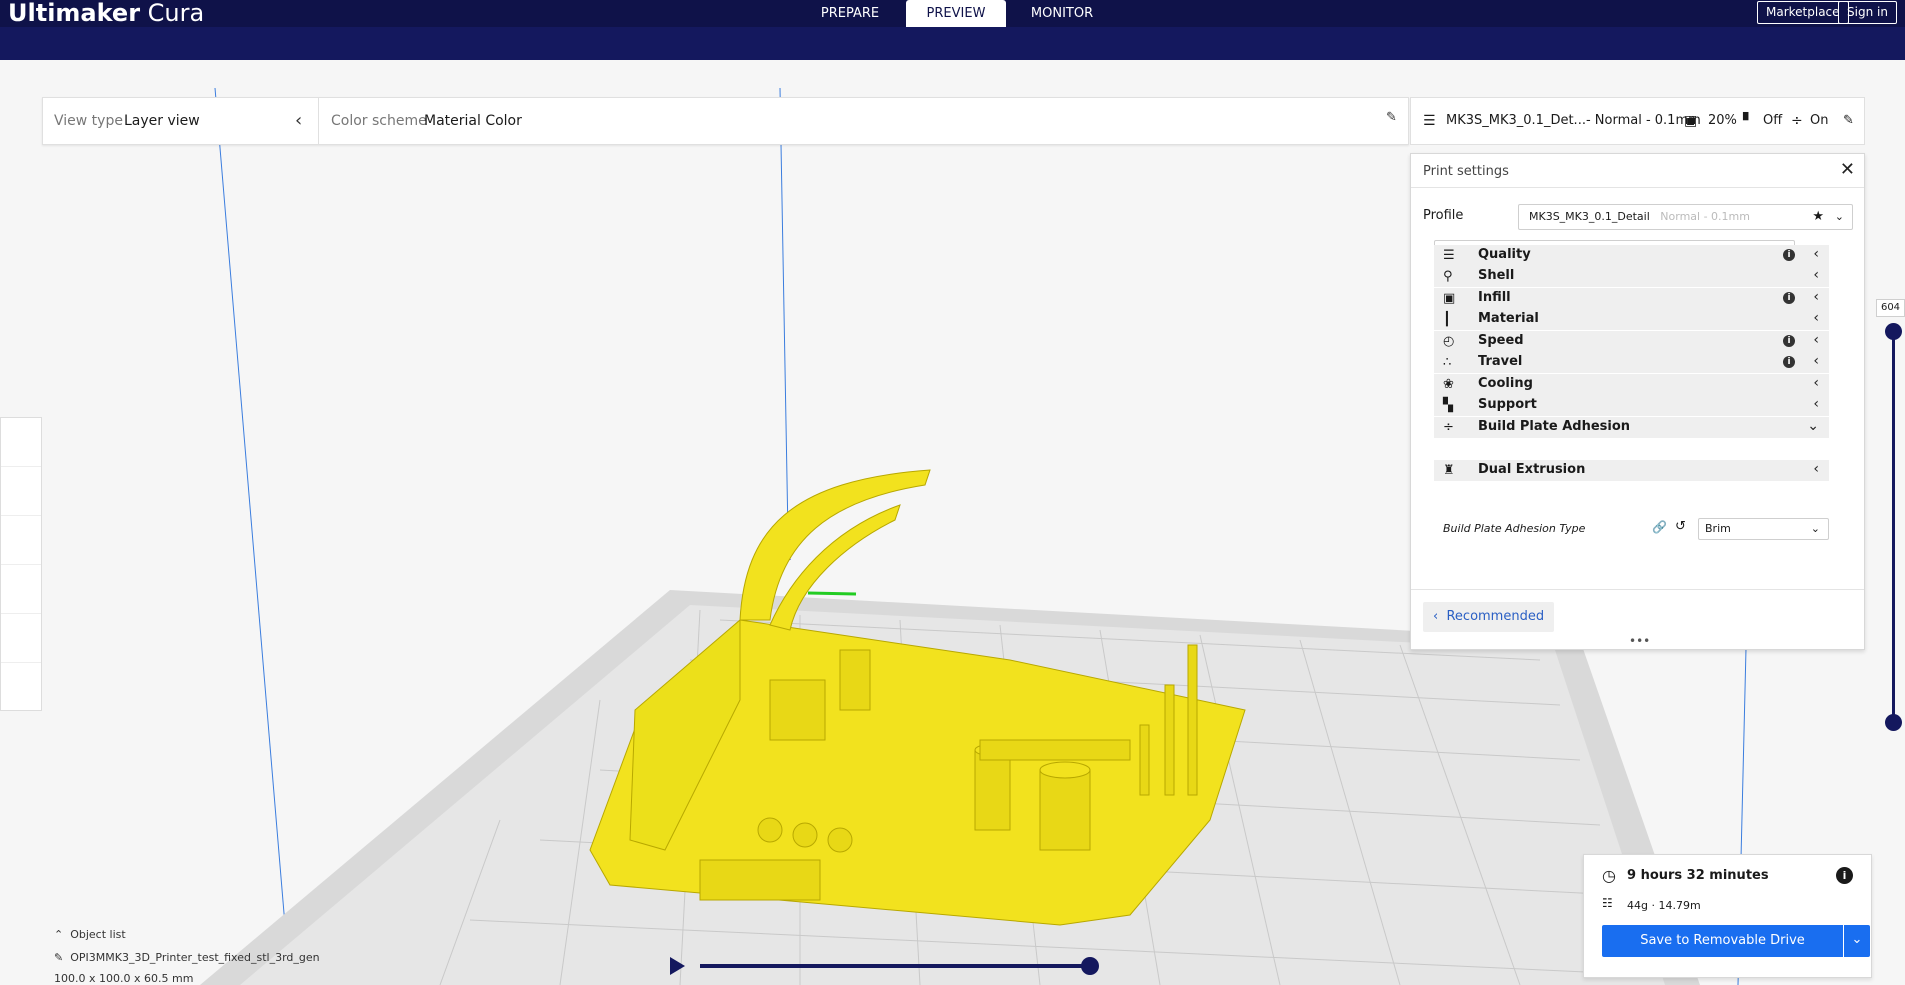 This screenshot has width=1905, height=985. Describe the element at coordinates (1448, 384) in the screenshot. I see `cooling-icon: ❀` at that location.